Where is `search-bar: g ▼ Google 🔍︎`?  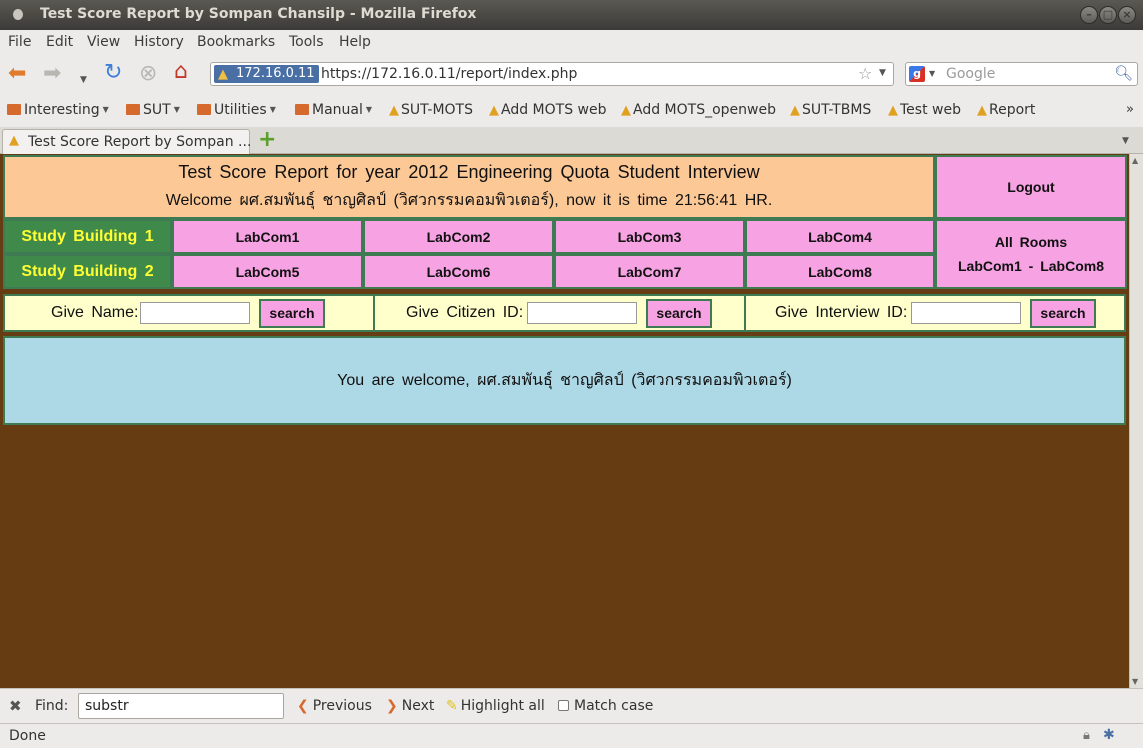 search-bar: g ▼ Google 🔍︎ is located at coordinates (1021, 74).